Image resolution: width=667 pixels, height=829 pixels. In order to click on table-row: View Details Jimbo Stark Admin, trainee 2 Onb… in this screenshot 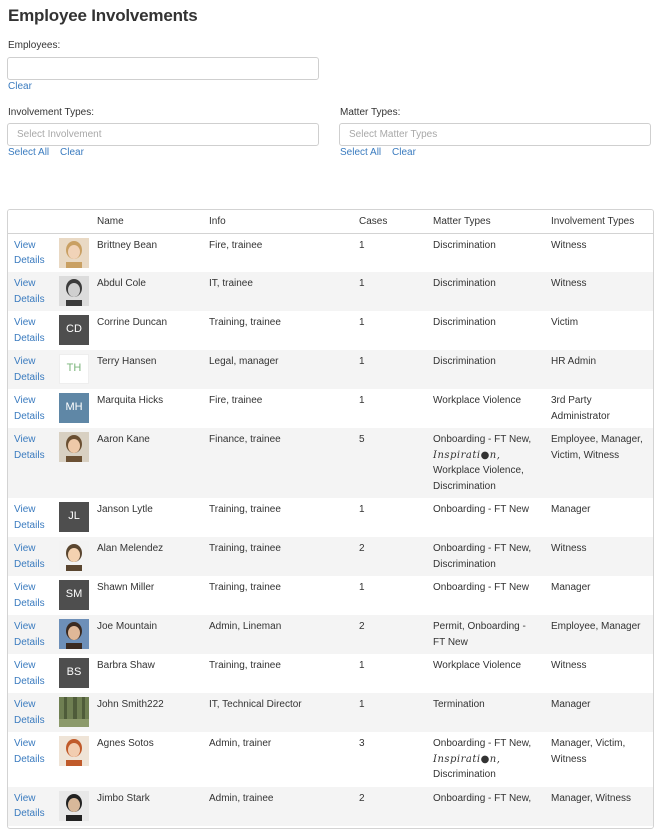, I will do `click(330, 806)`.